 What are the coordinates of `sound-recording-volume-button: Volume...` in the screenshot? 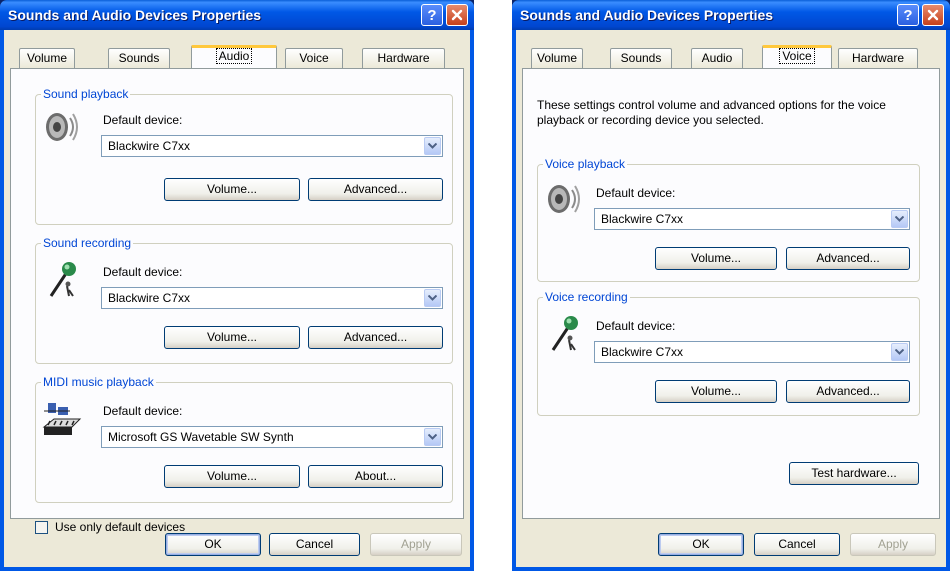 It's located at (232, 337).